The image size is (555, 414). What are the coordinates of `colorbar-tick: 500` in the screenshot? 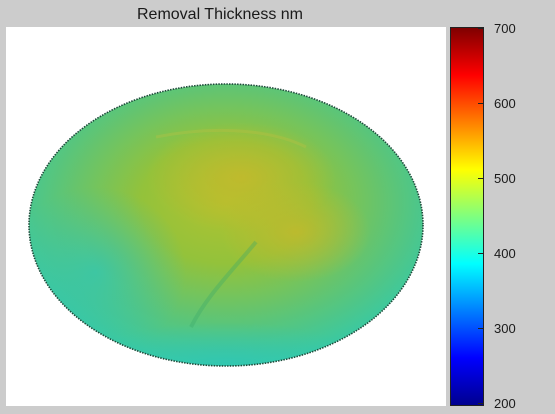 It's located at (511, 178).